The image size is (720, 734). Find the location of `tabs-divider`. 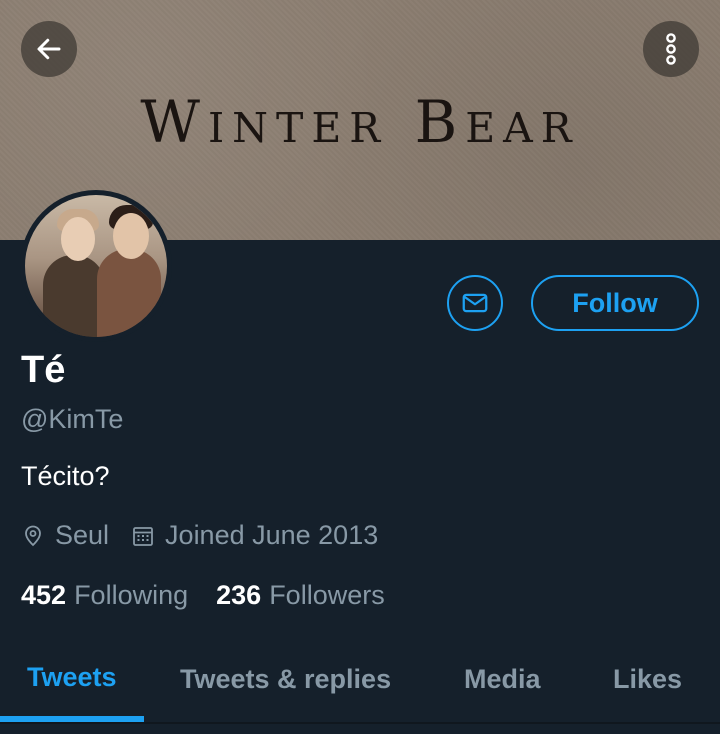

tabs-divider is located at coordinates (360, 723).